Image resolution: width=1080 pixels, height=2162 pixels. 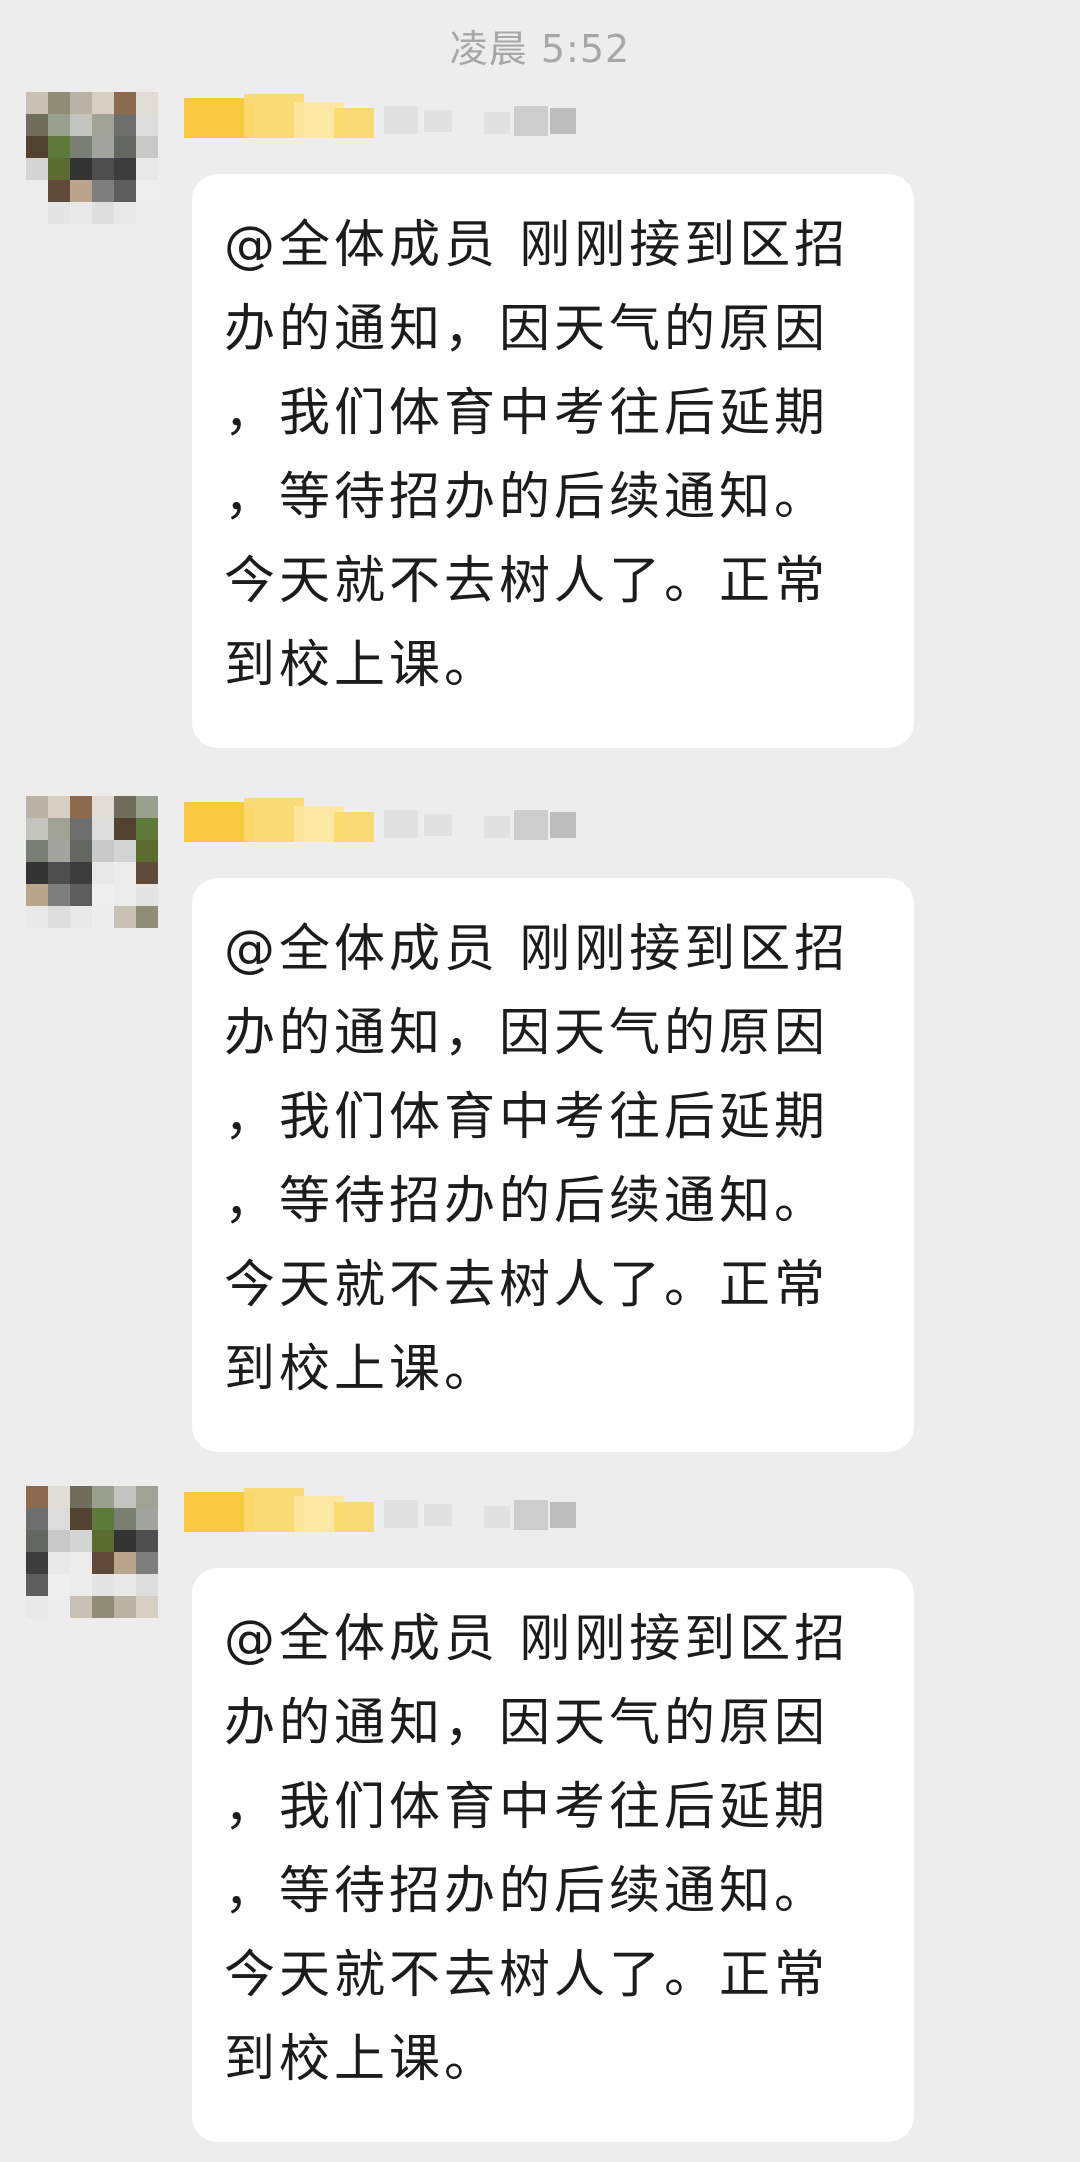 I want to click on message-text-line: 今天就不去树人了。正常, so click(x=527, y=1285).